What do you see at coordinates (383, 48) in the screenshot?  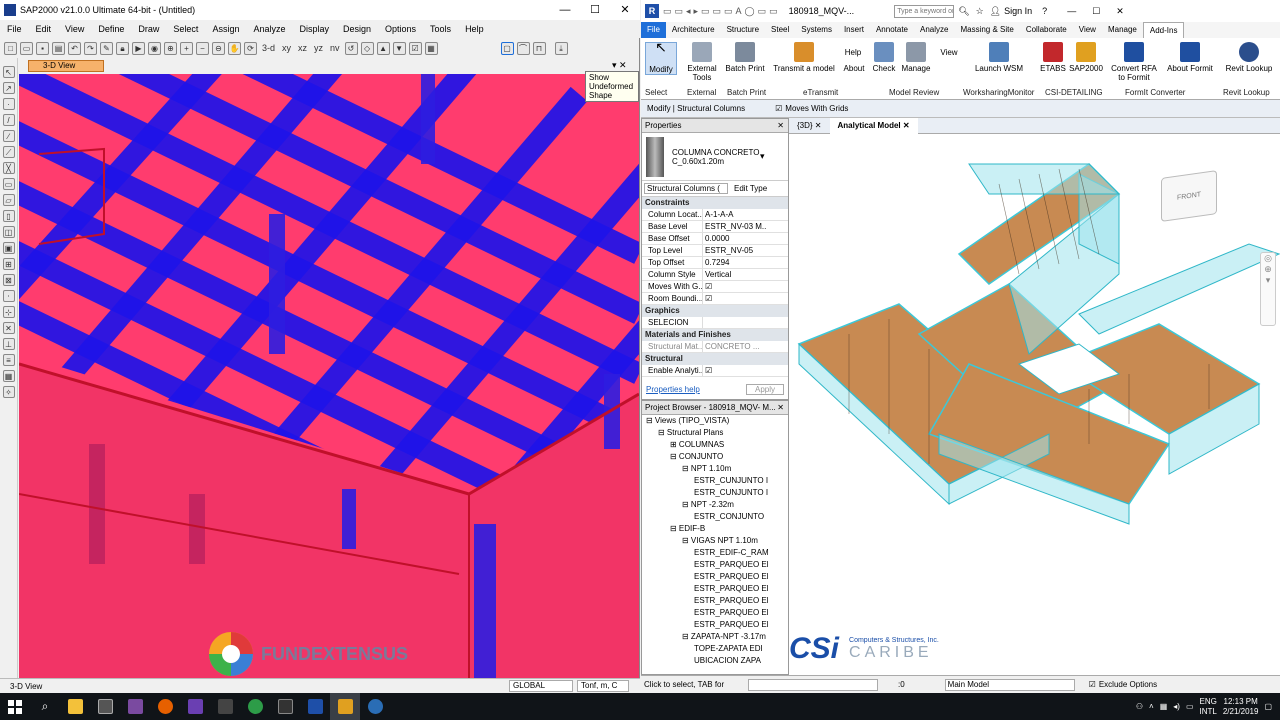 I see `up-icon: ▲` at bounding box center [383, 48].